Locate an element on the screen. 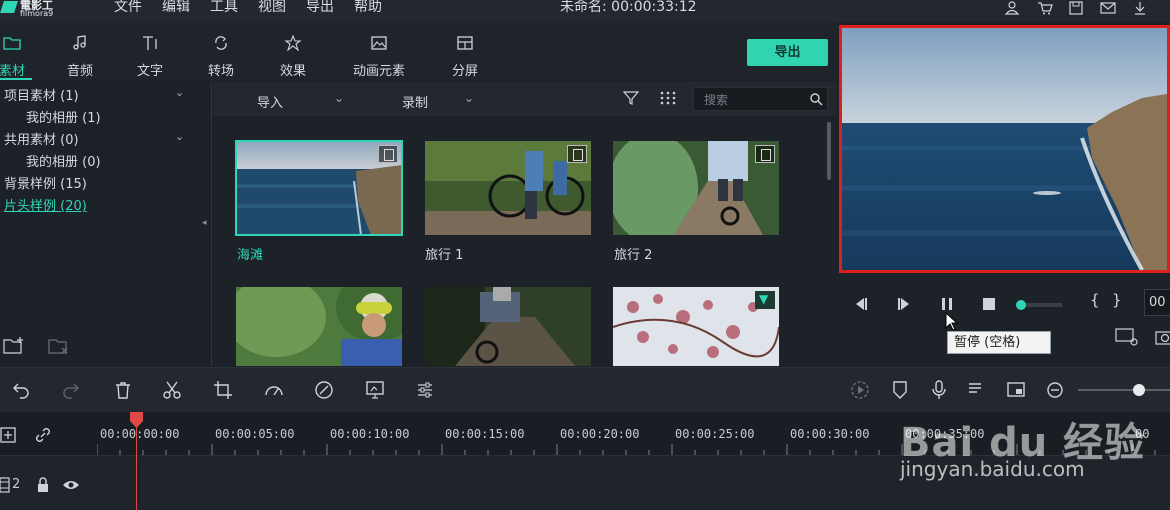 This screenshot has width=1170, height=510. render-icon is located at coordinates (860, 390).